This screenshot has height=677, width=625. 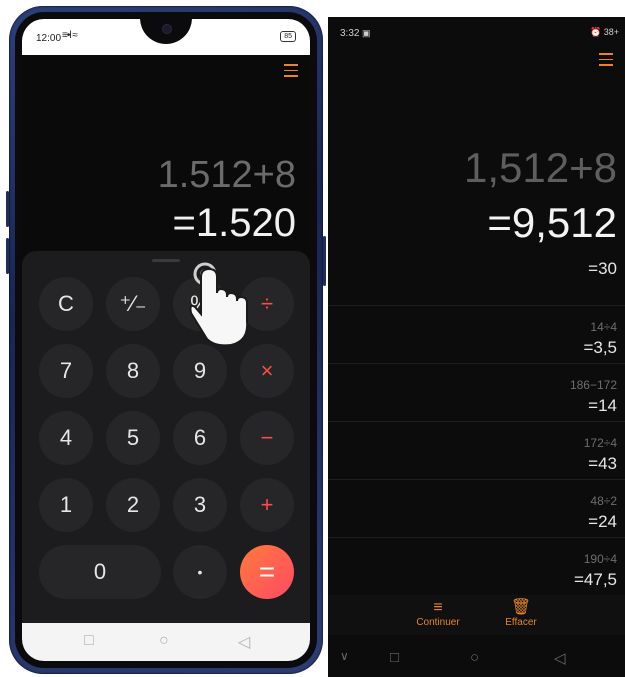 I want to click on history-result: =47,5, so click(x=595, y=579).